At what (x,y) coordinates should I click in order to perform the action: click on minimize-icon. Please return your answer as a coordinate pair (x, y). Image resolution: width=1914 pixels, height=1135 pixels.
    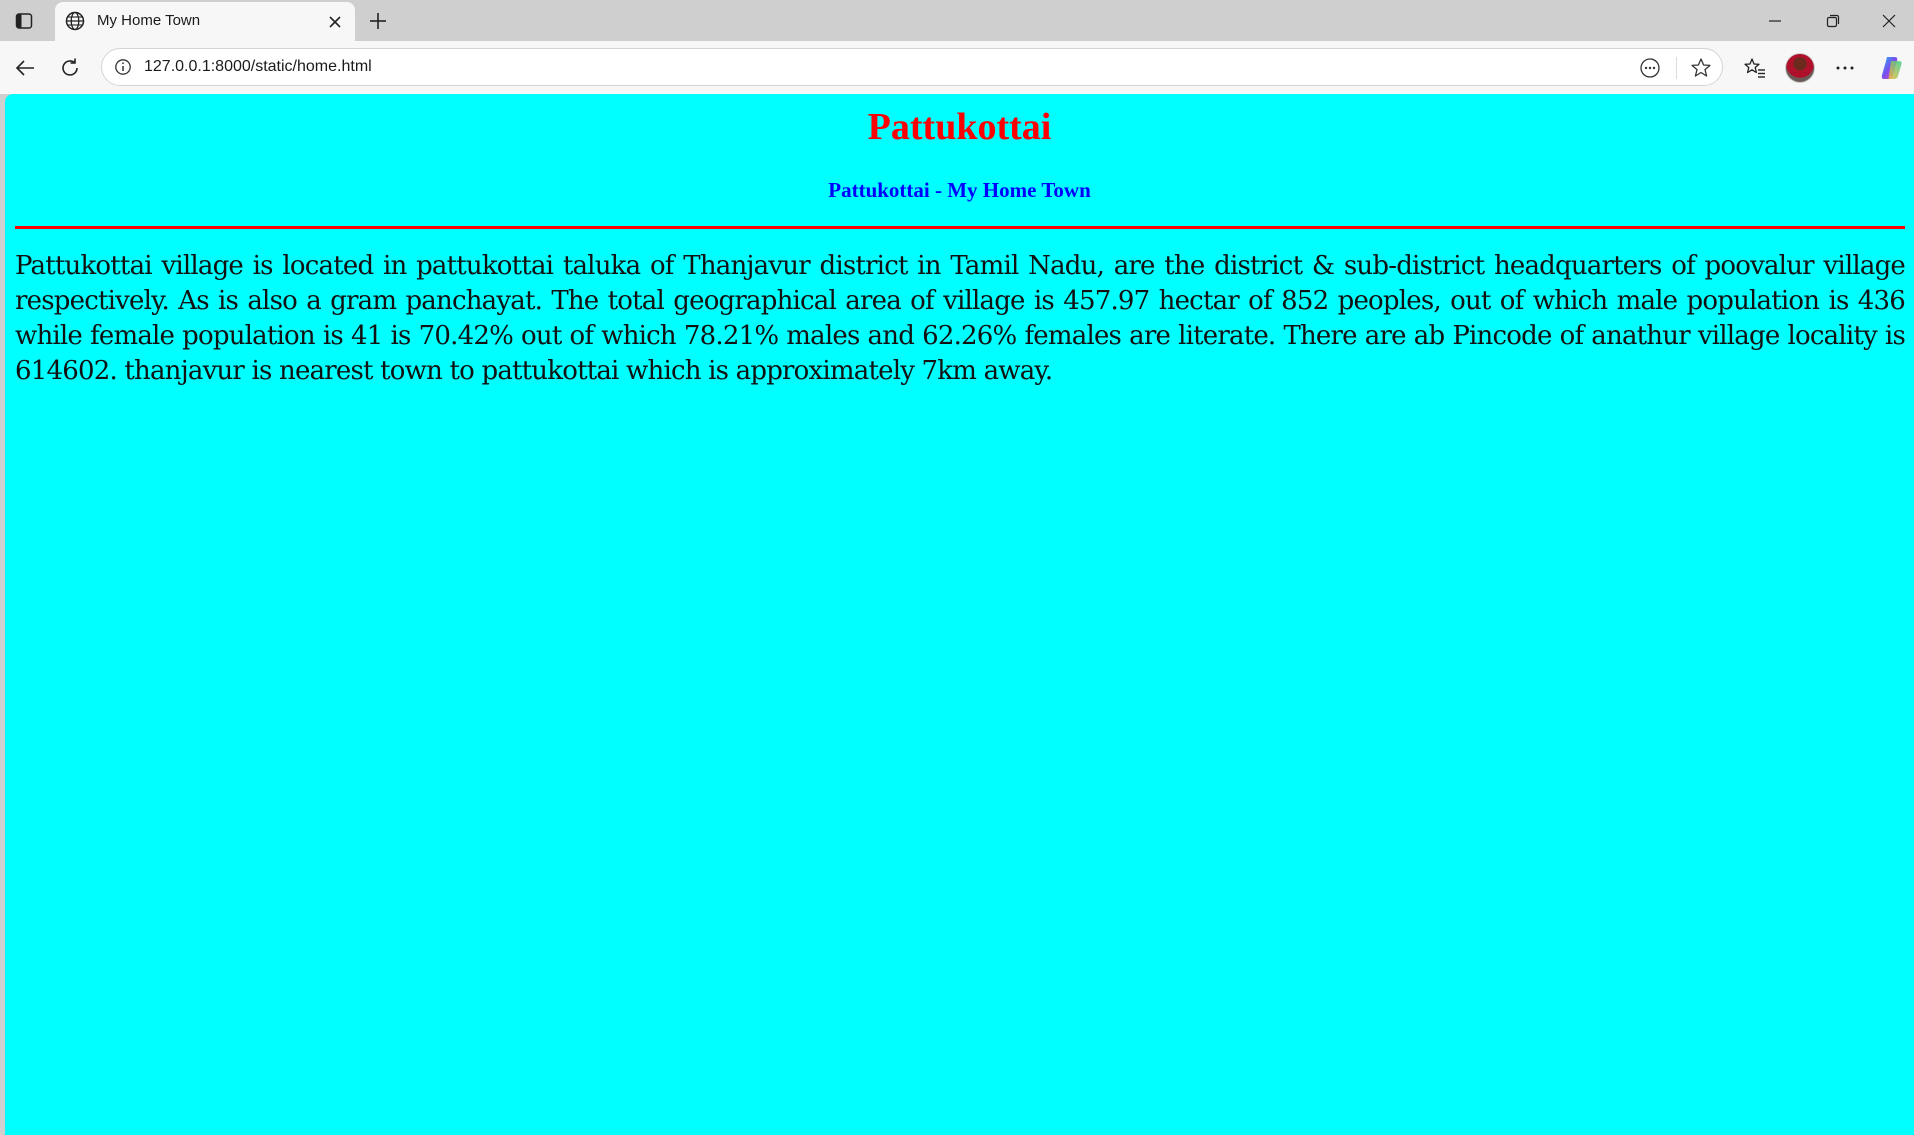
    Looking at the image, I should click on (1775, 21).